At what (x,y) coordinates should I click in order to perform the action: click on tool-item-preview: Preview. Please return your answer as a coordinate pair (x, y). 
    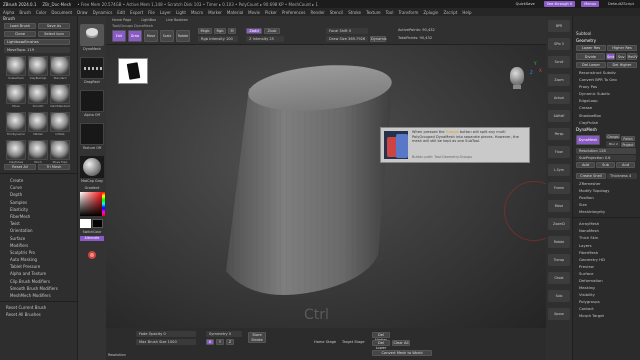
    Looking at the image, I should click on (606, 266).